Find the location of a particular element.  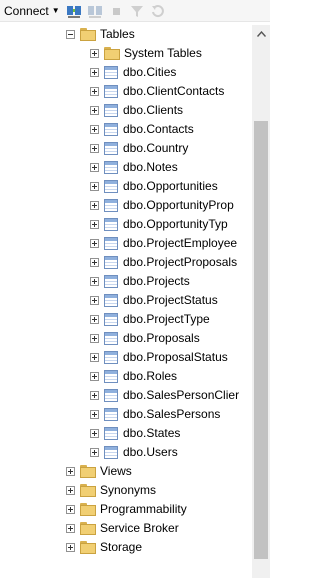

connect-button: Connect ▼ is located at coordinates (32, 11).